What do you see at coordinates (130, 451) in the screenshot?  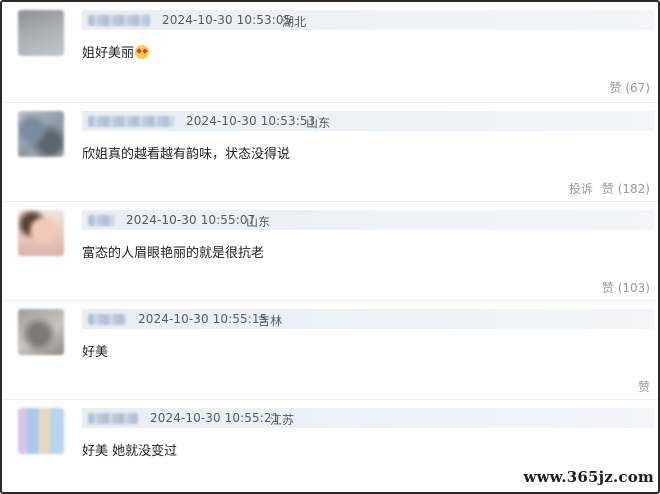 I see `comment-text: 好美 她就没变过` at bounding box center [130, 451].